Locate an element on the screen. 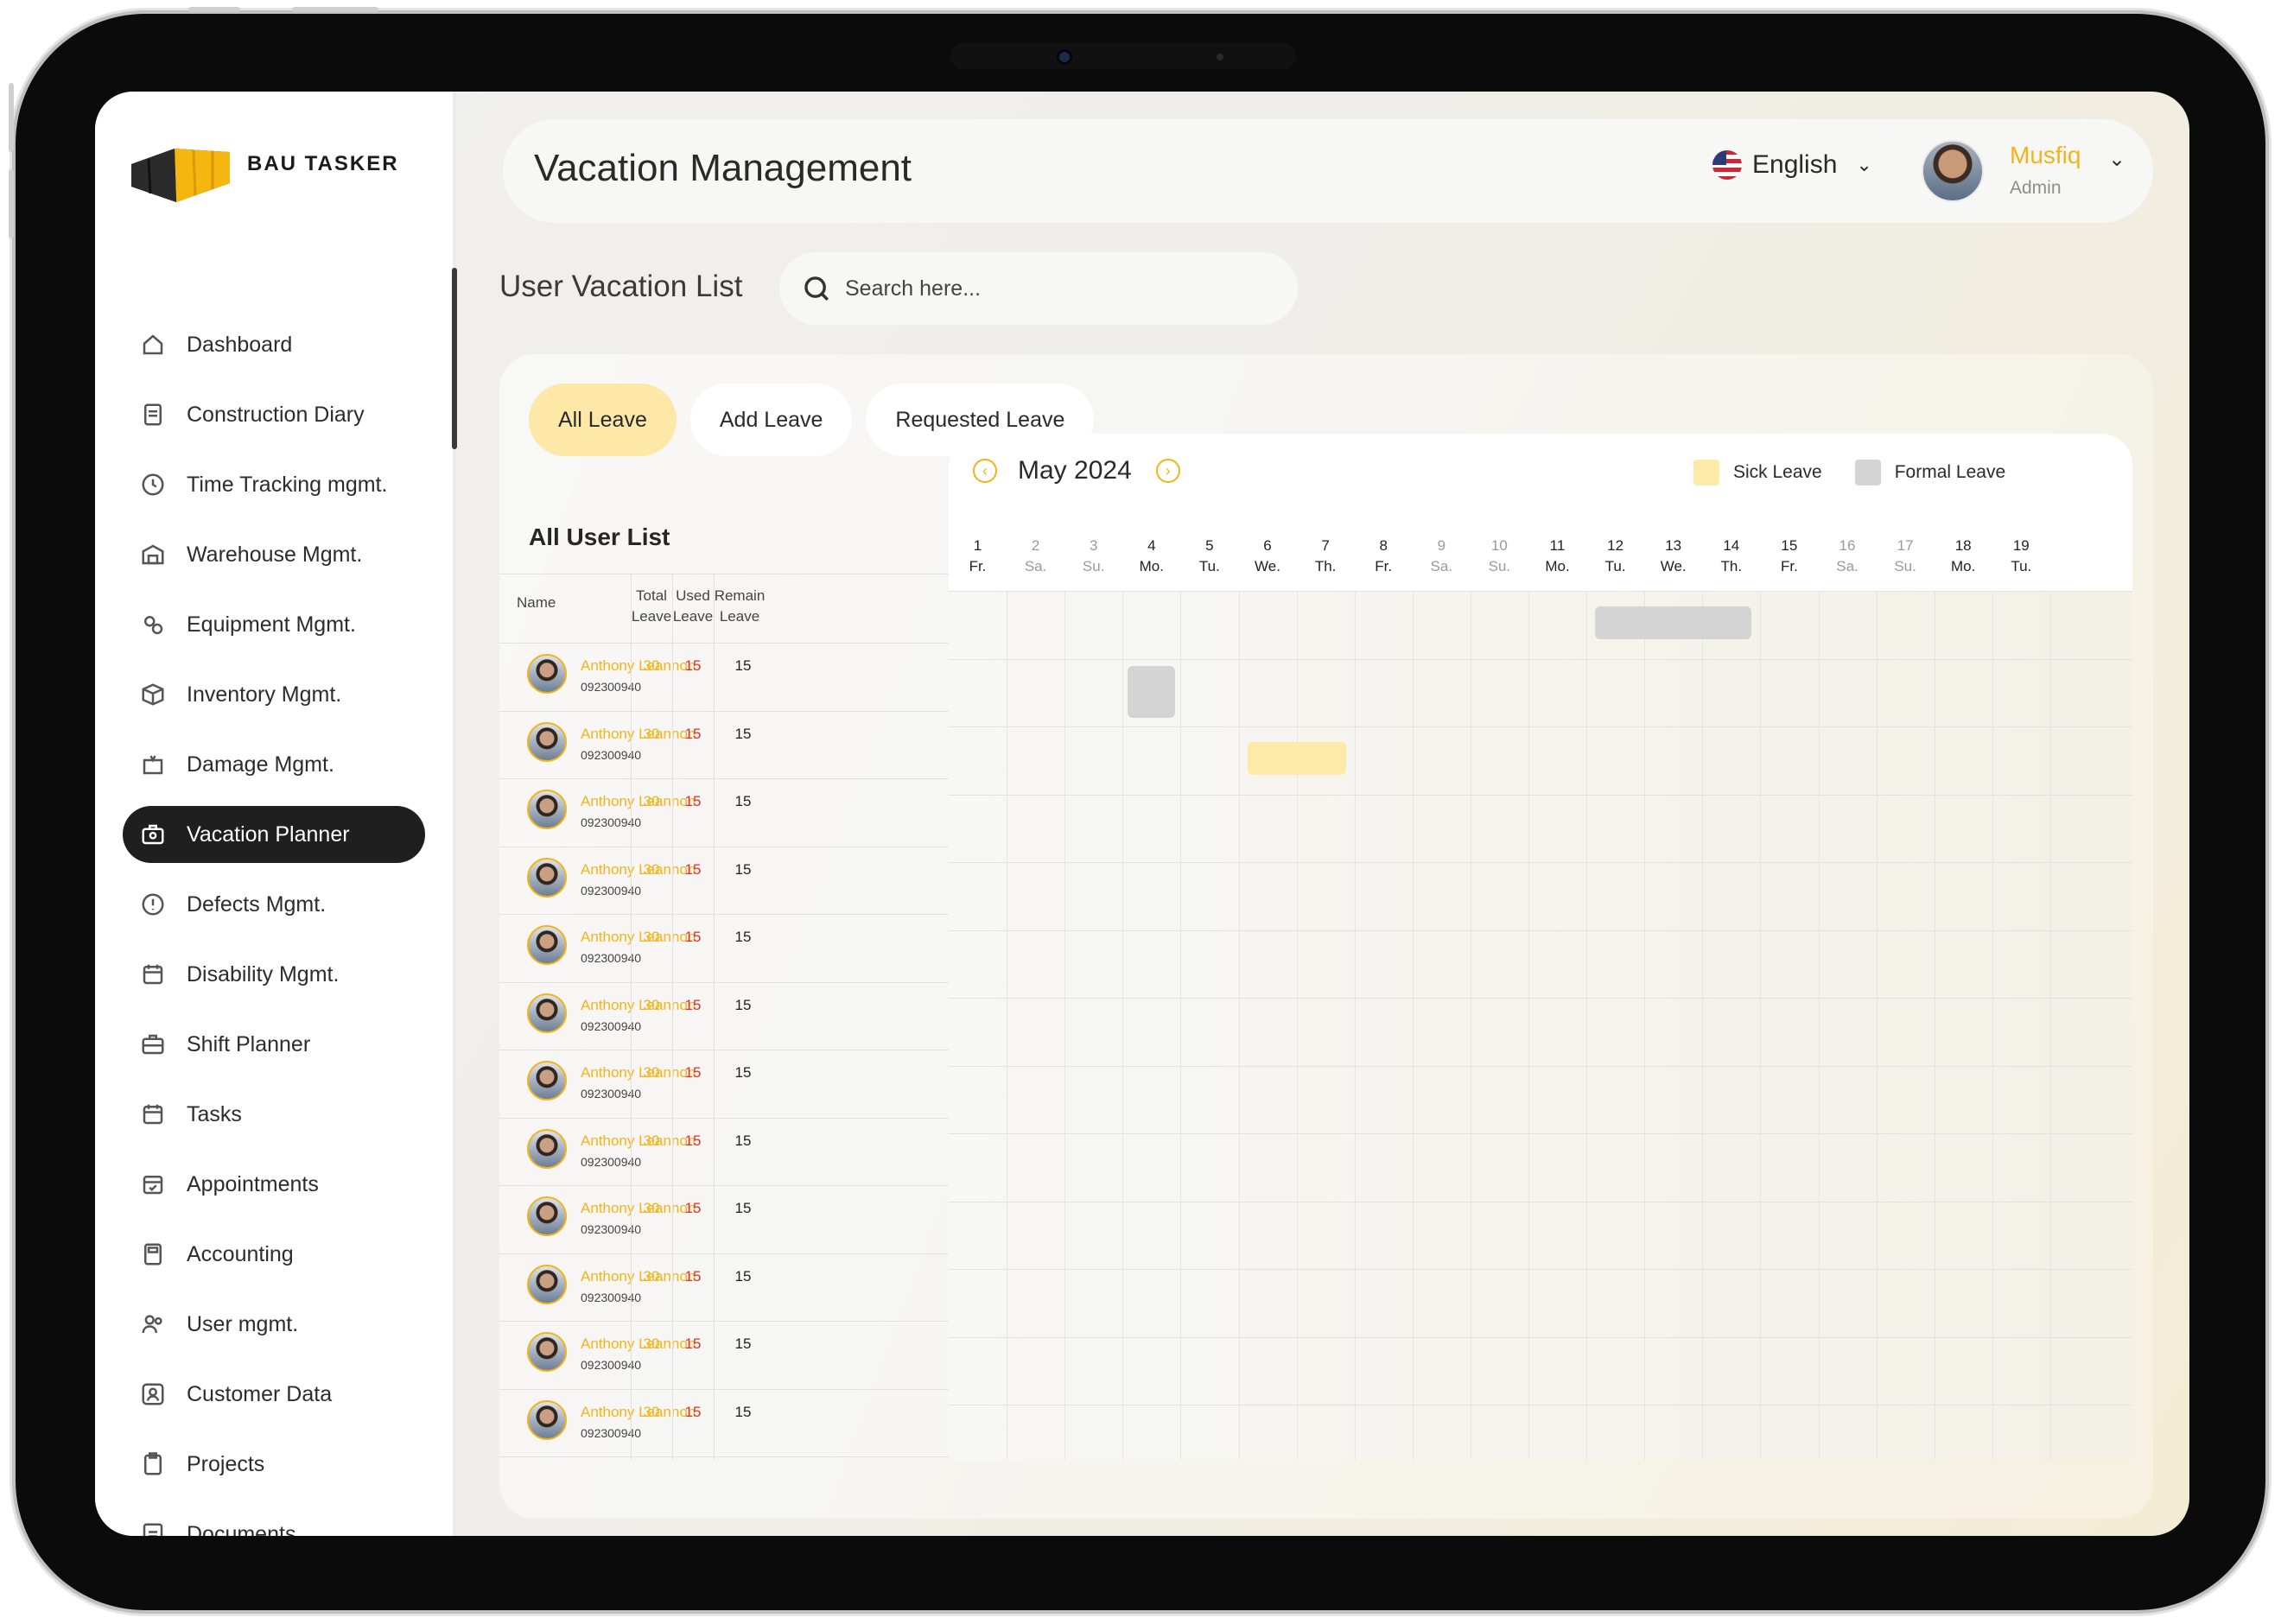  next-month-icon: › is located at coordinates (1167, 471).